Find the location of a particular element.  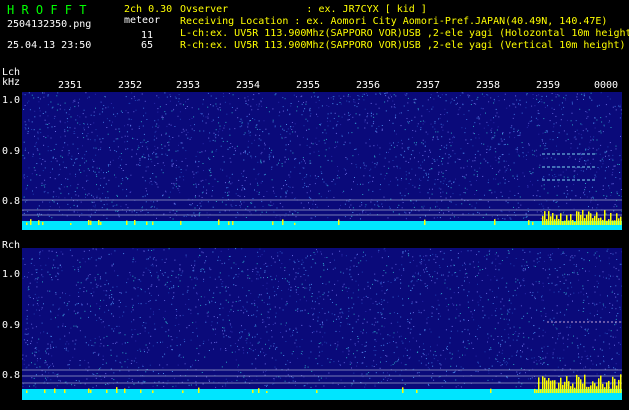

rch-label: Rch is located at coordinates (11, 245).